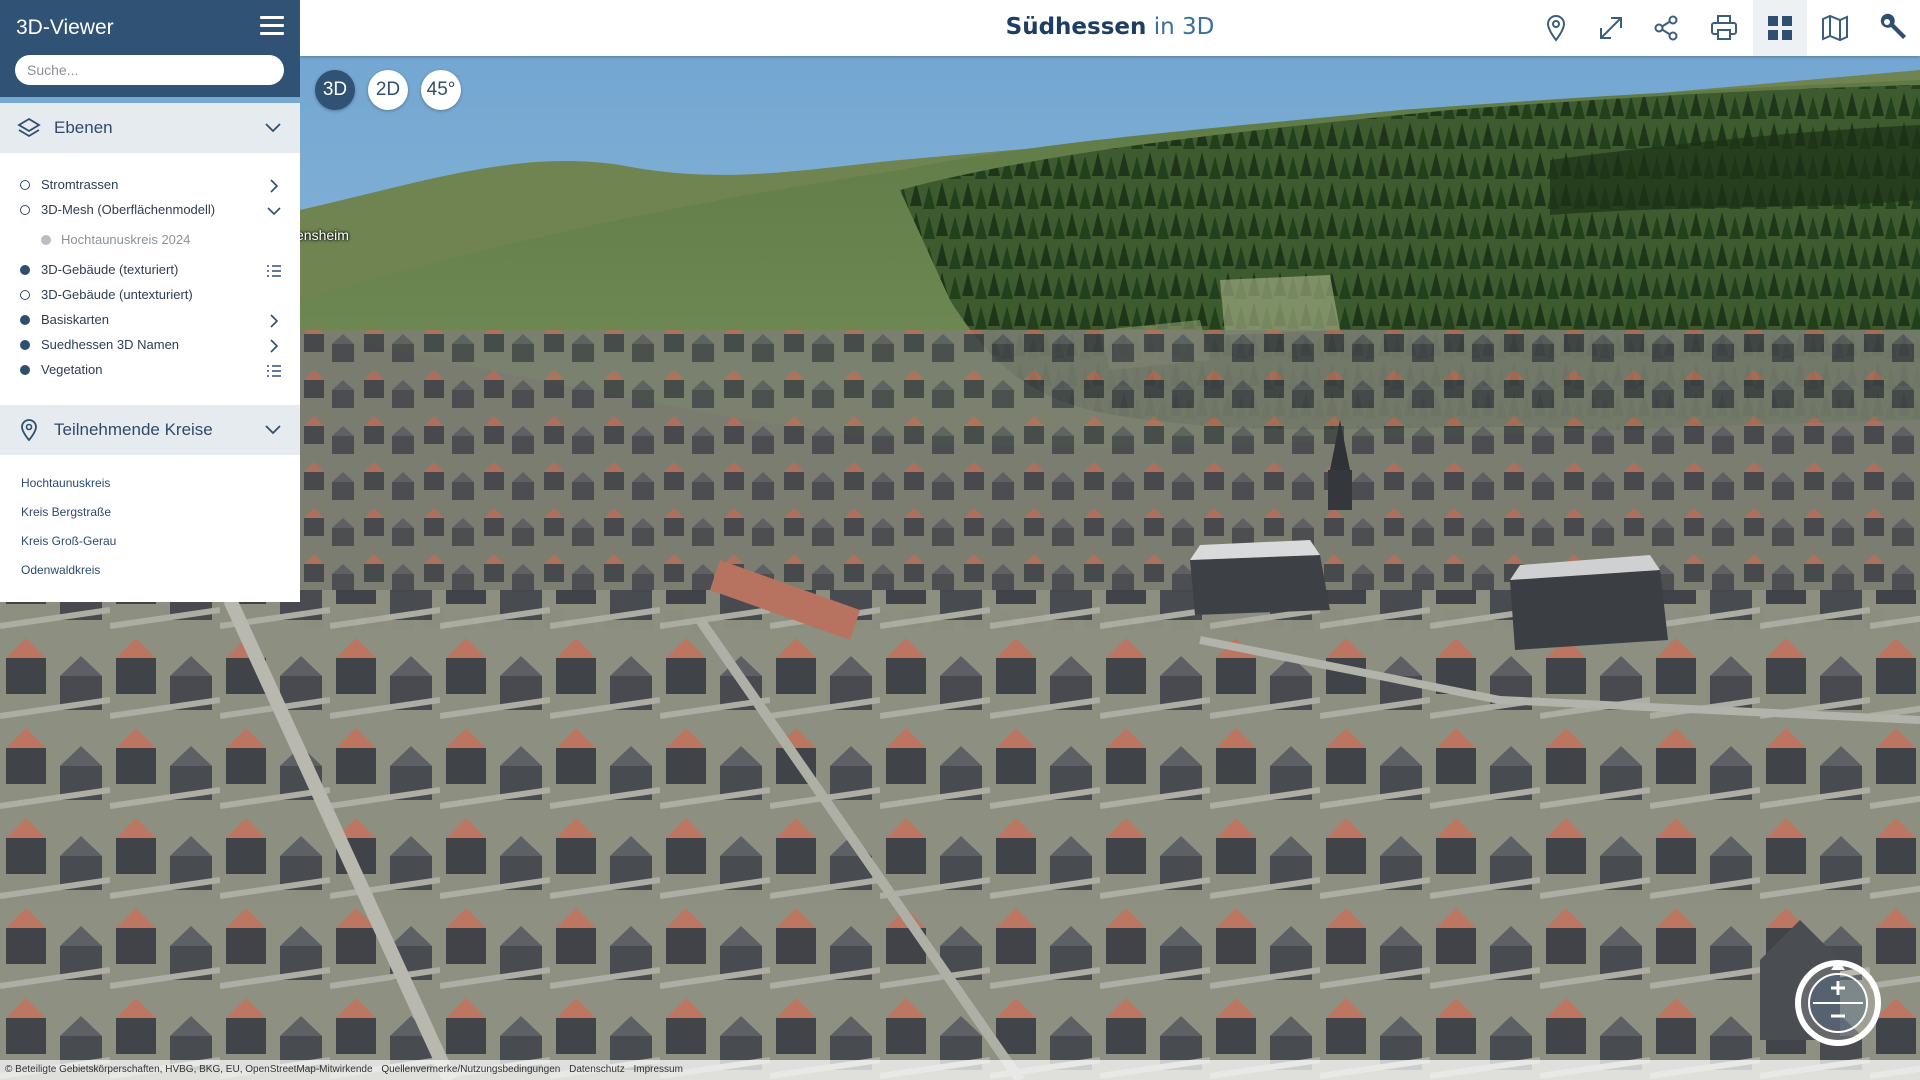  I want to click on map-icon, so click(1835, 28).